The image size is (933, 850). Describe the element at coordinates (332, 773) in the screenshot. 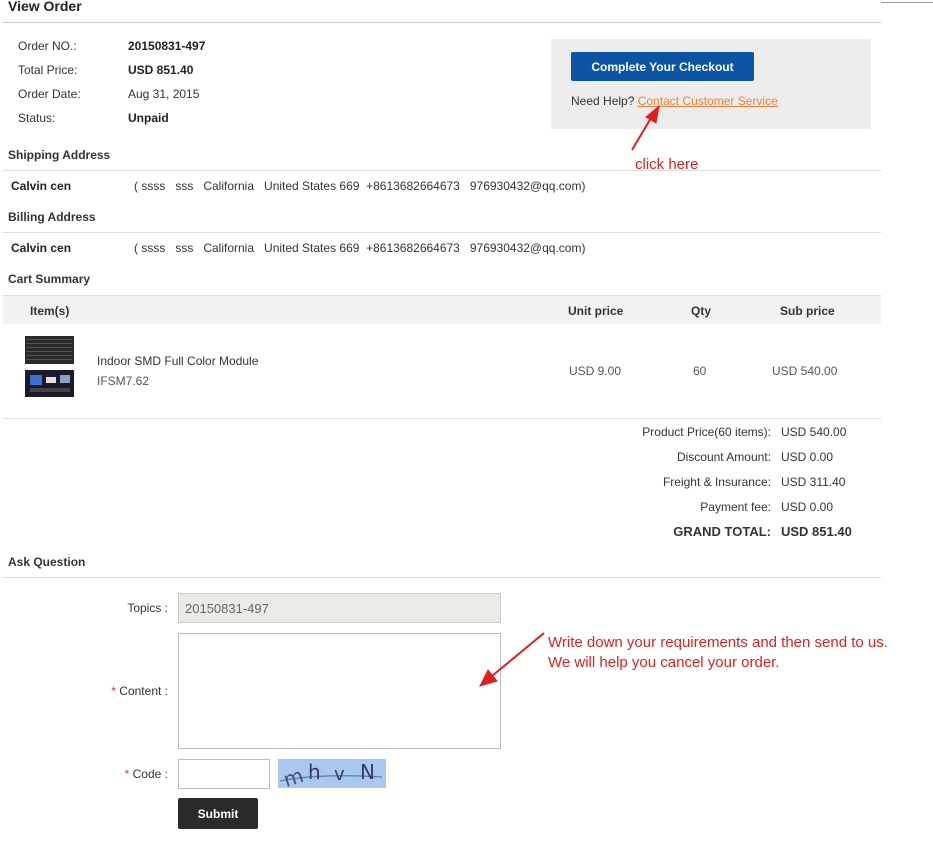

I see `captcha-image: m h v N` at that location.